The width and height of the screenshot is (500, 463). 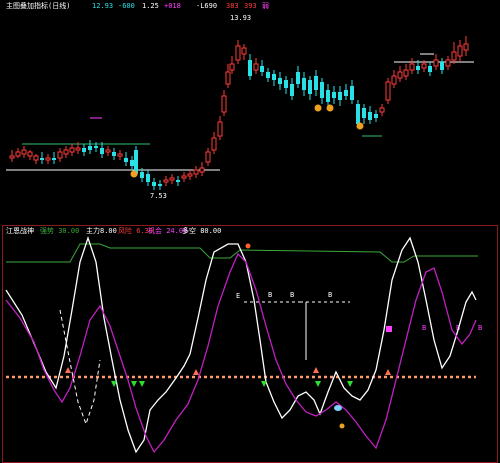 I want to click on bottom-dot-marker, so click(x=342, y=426).